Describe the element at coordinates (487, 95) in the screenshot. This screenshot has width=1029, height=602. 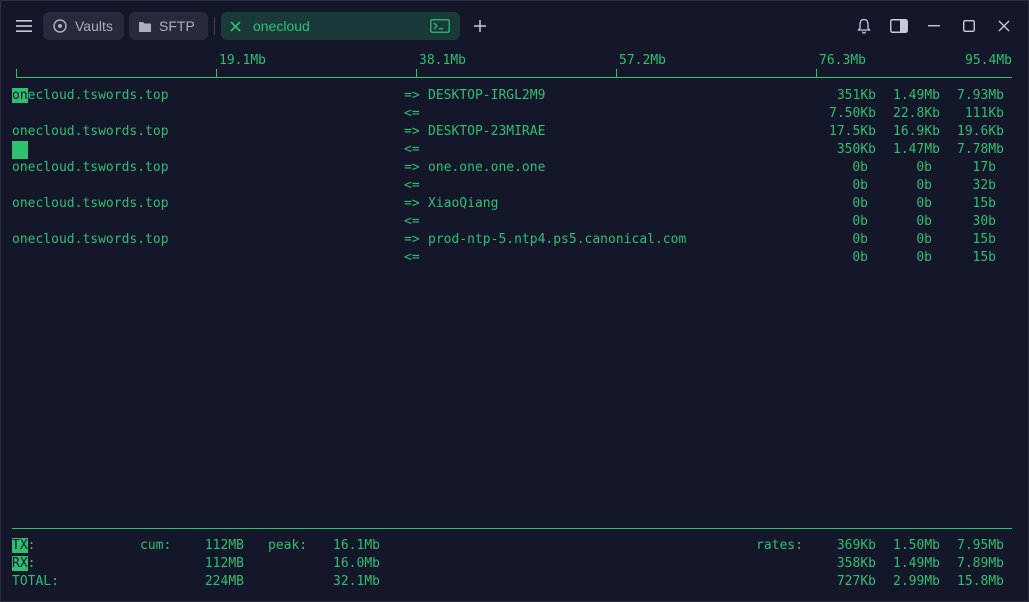
I see `dest-host: DESKTOP-IRGL2M9` at that location.